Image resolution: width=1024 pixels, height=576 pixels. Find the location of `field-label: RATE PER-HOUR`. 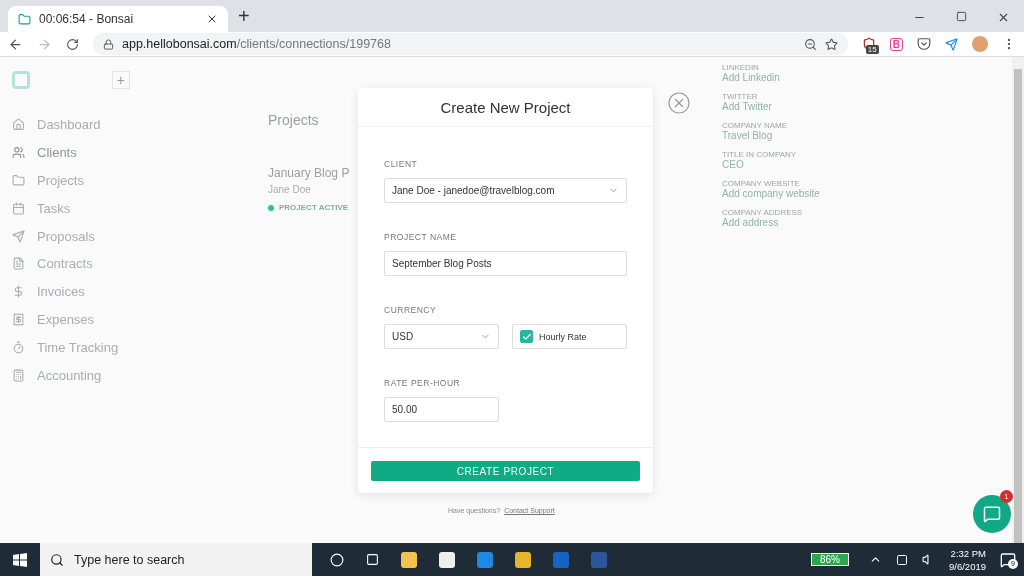

field-label: RATE PER-HOUR is located at coordinates (423, 383).